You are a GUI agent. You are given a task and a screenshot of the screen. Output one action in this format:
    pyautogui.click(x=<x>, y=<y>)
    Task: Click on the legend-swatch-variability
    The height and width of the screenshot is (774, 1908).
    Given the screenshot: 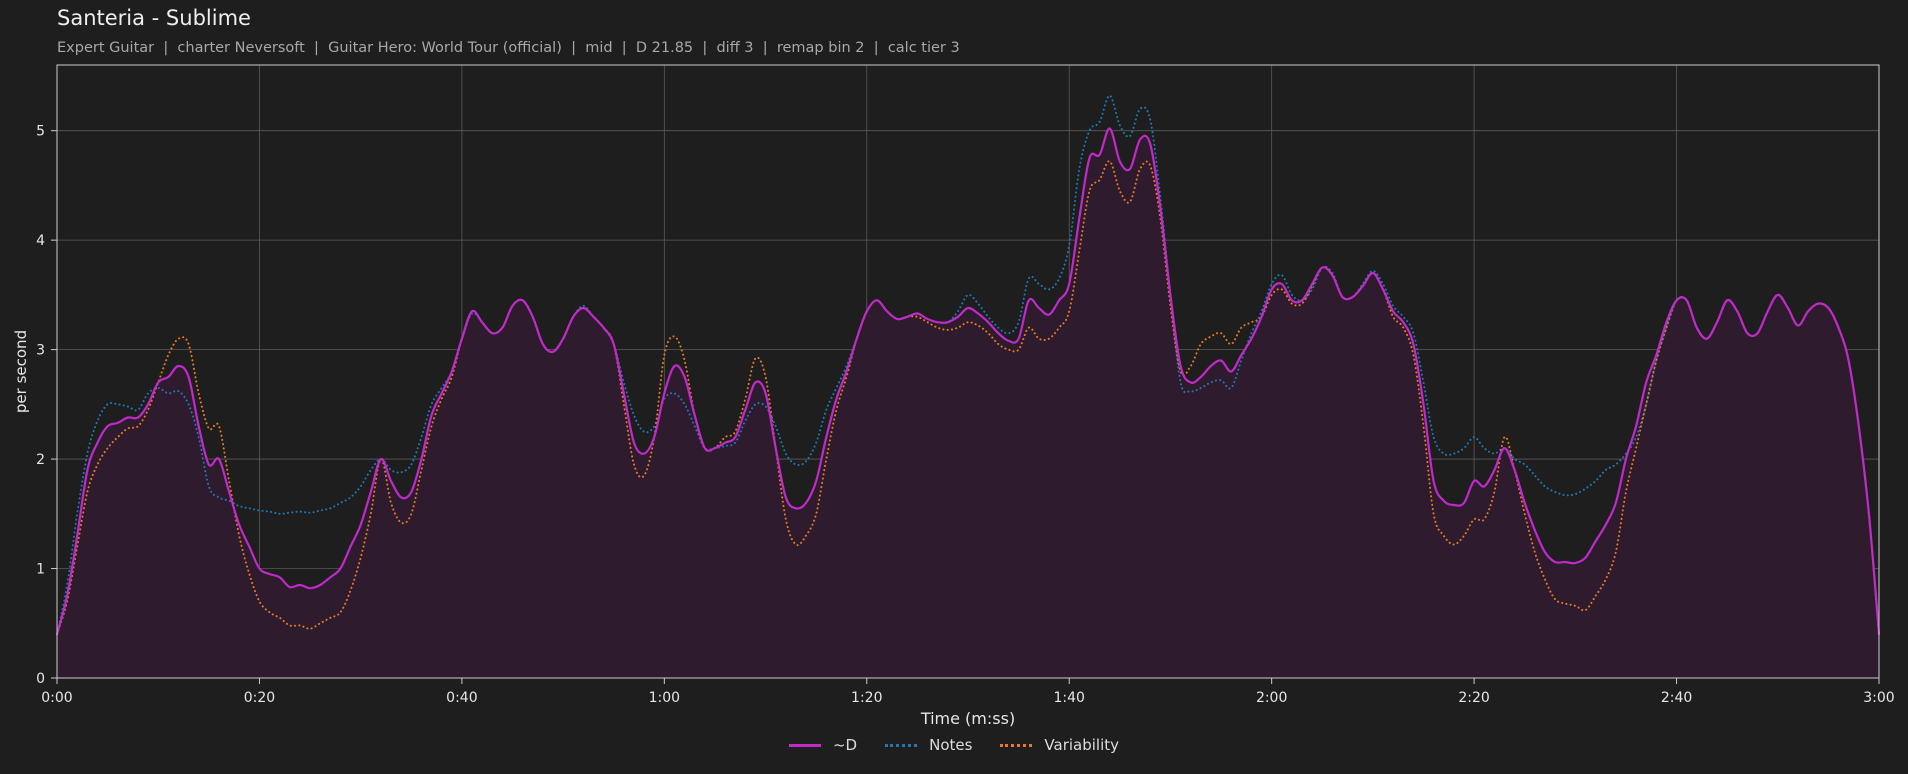 What is the action you would take?
    pyautogui.click(x=1016, y=745)
    